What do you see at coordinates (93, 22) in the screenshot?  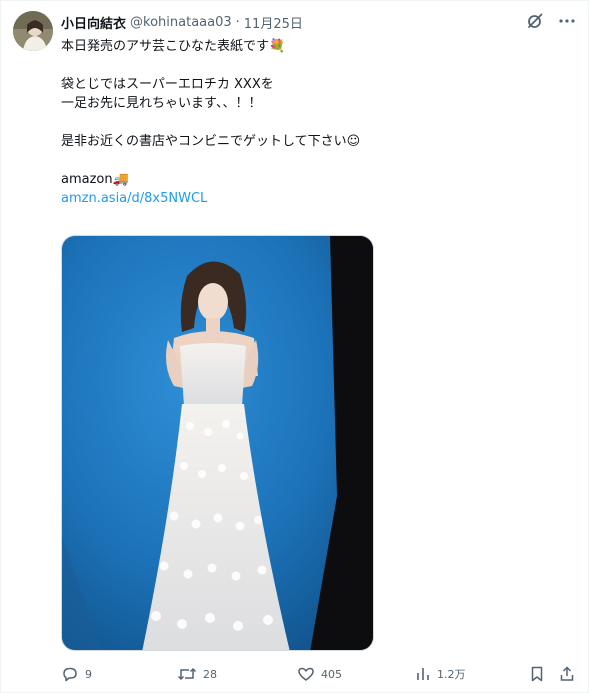 I see `display-name: 小日向結衣` at bounding box center [93, 22].